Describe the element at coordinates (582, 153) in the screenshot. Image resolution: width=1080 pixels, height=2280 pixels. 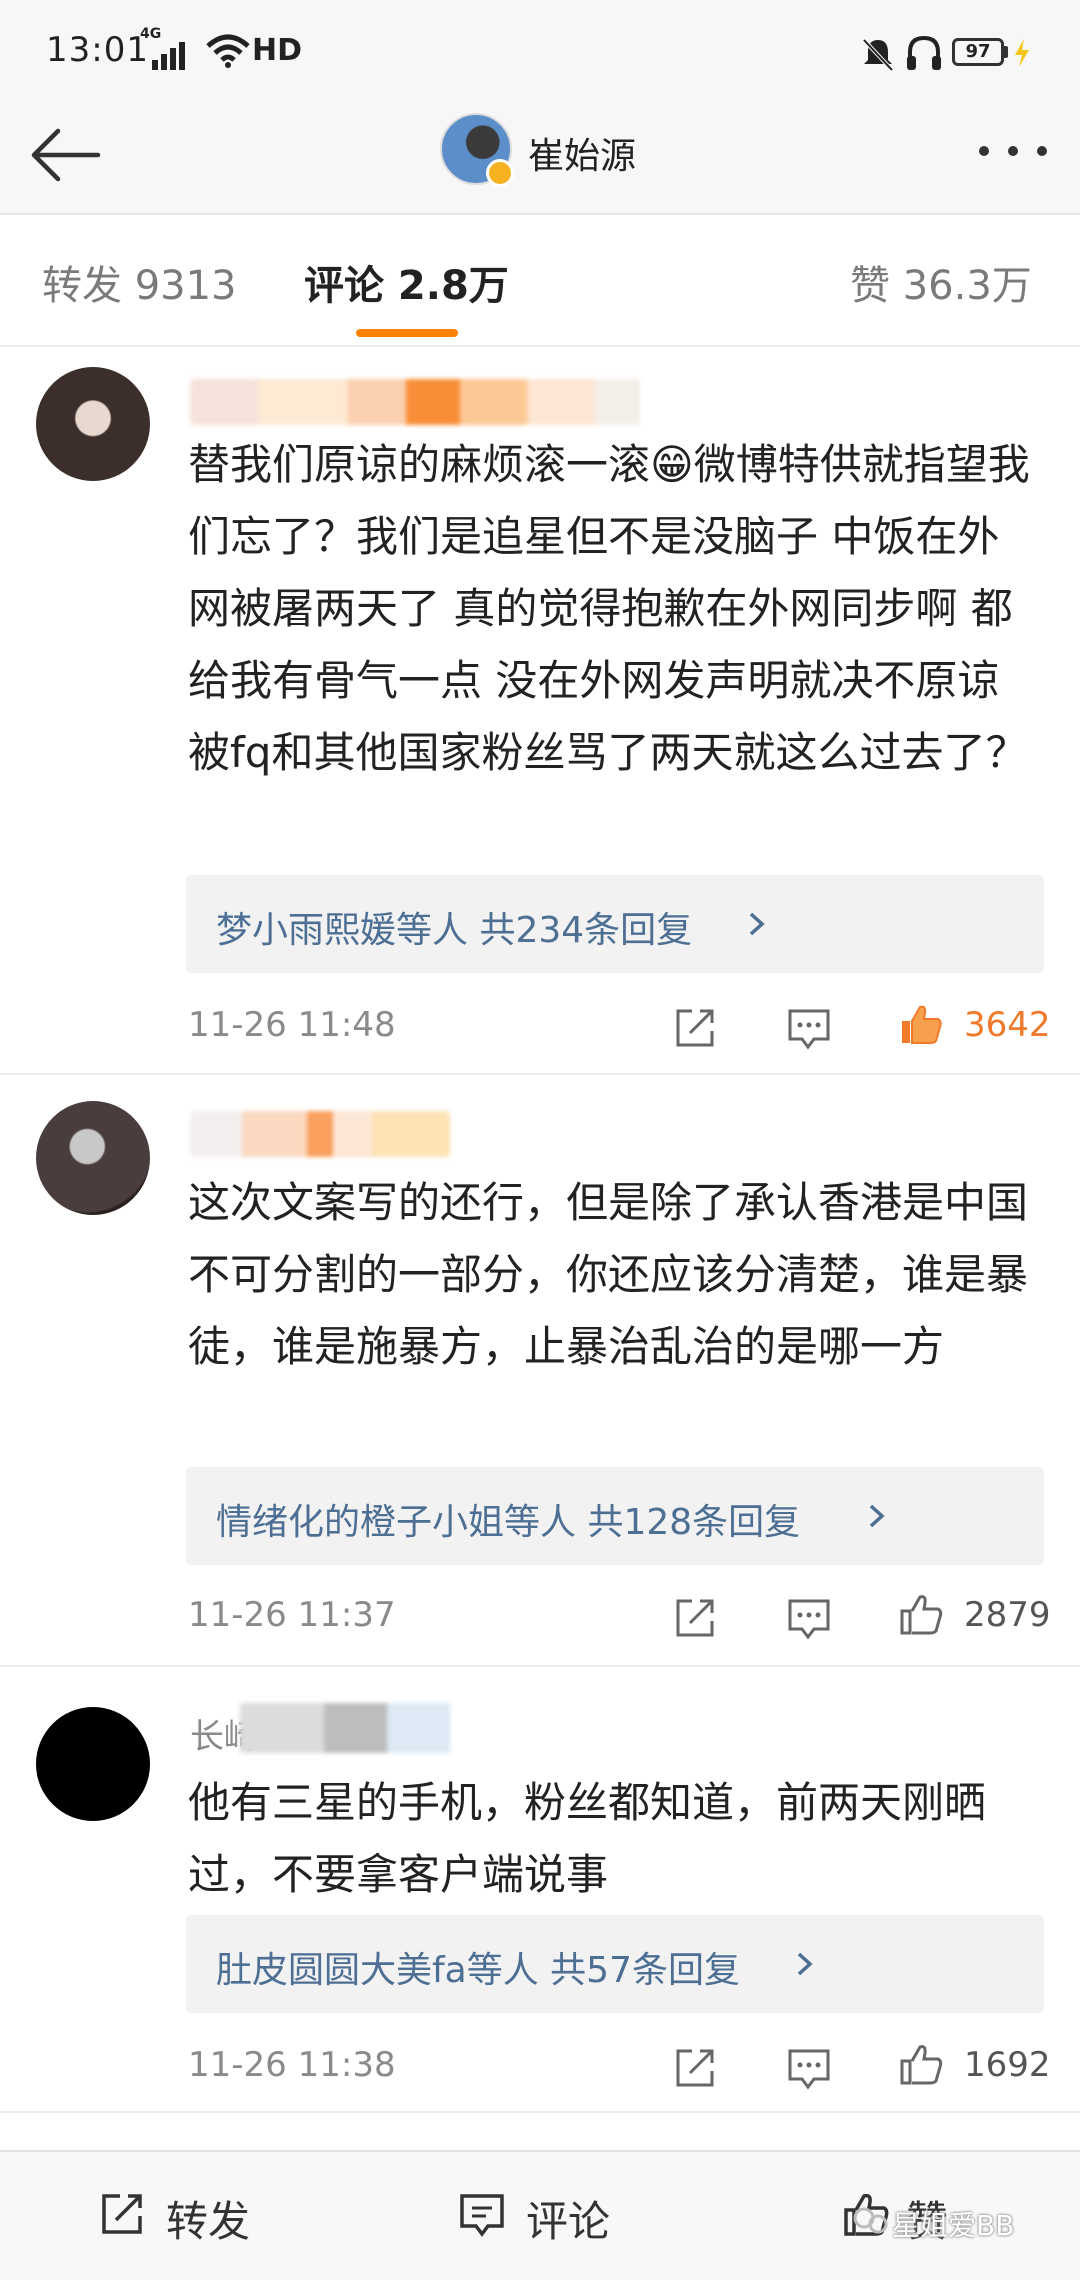
I see `author-name: 崔始源` at that location.